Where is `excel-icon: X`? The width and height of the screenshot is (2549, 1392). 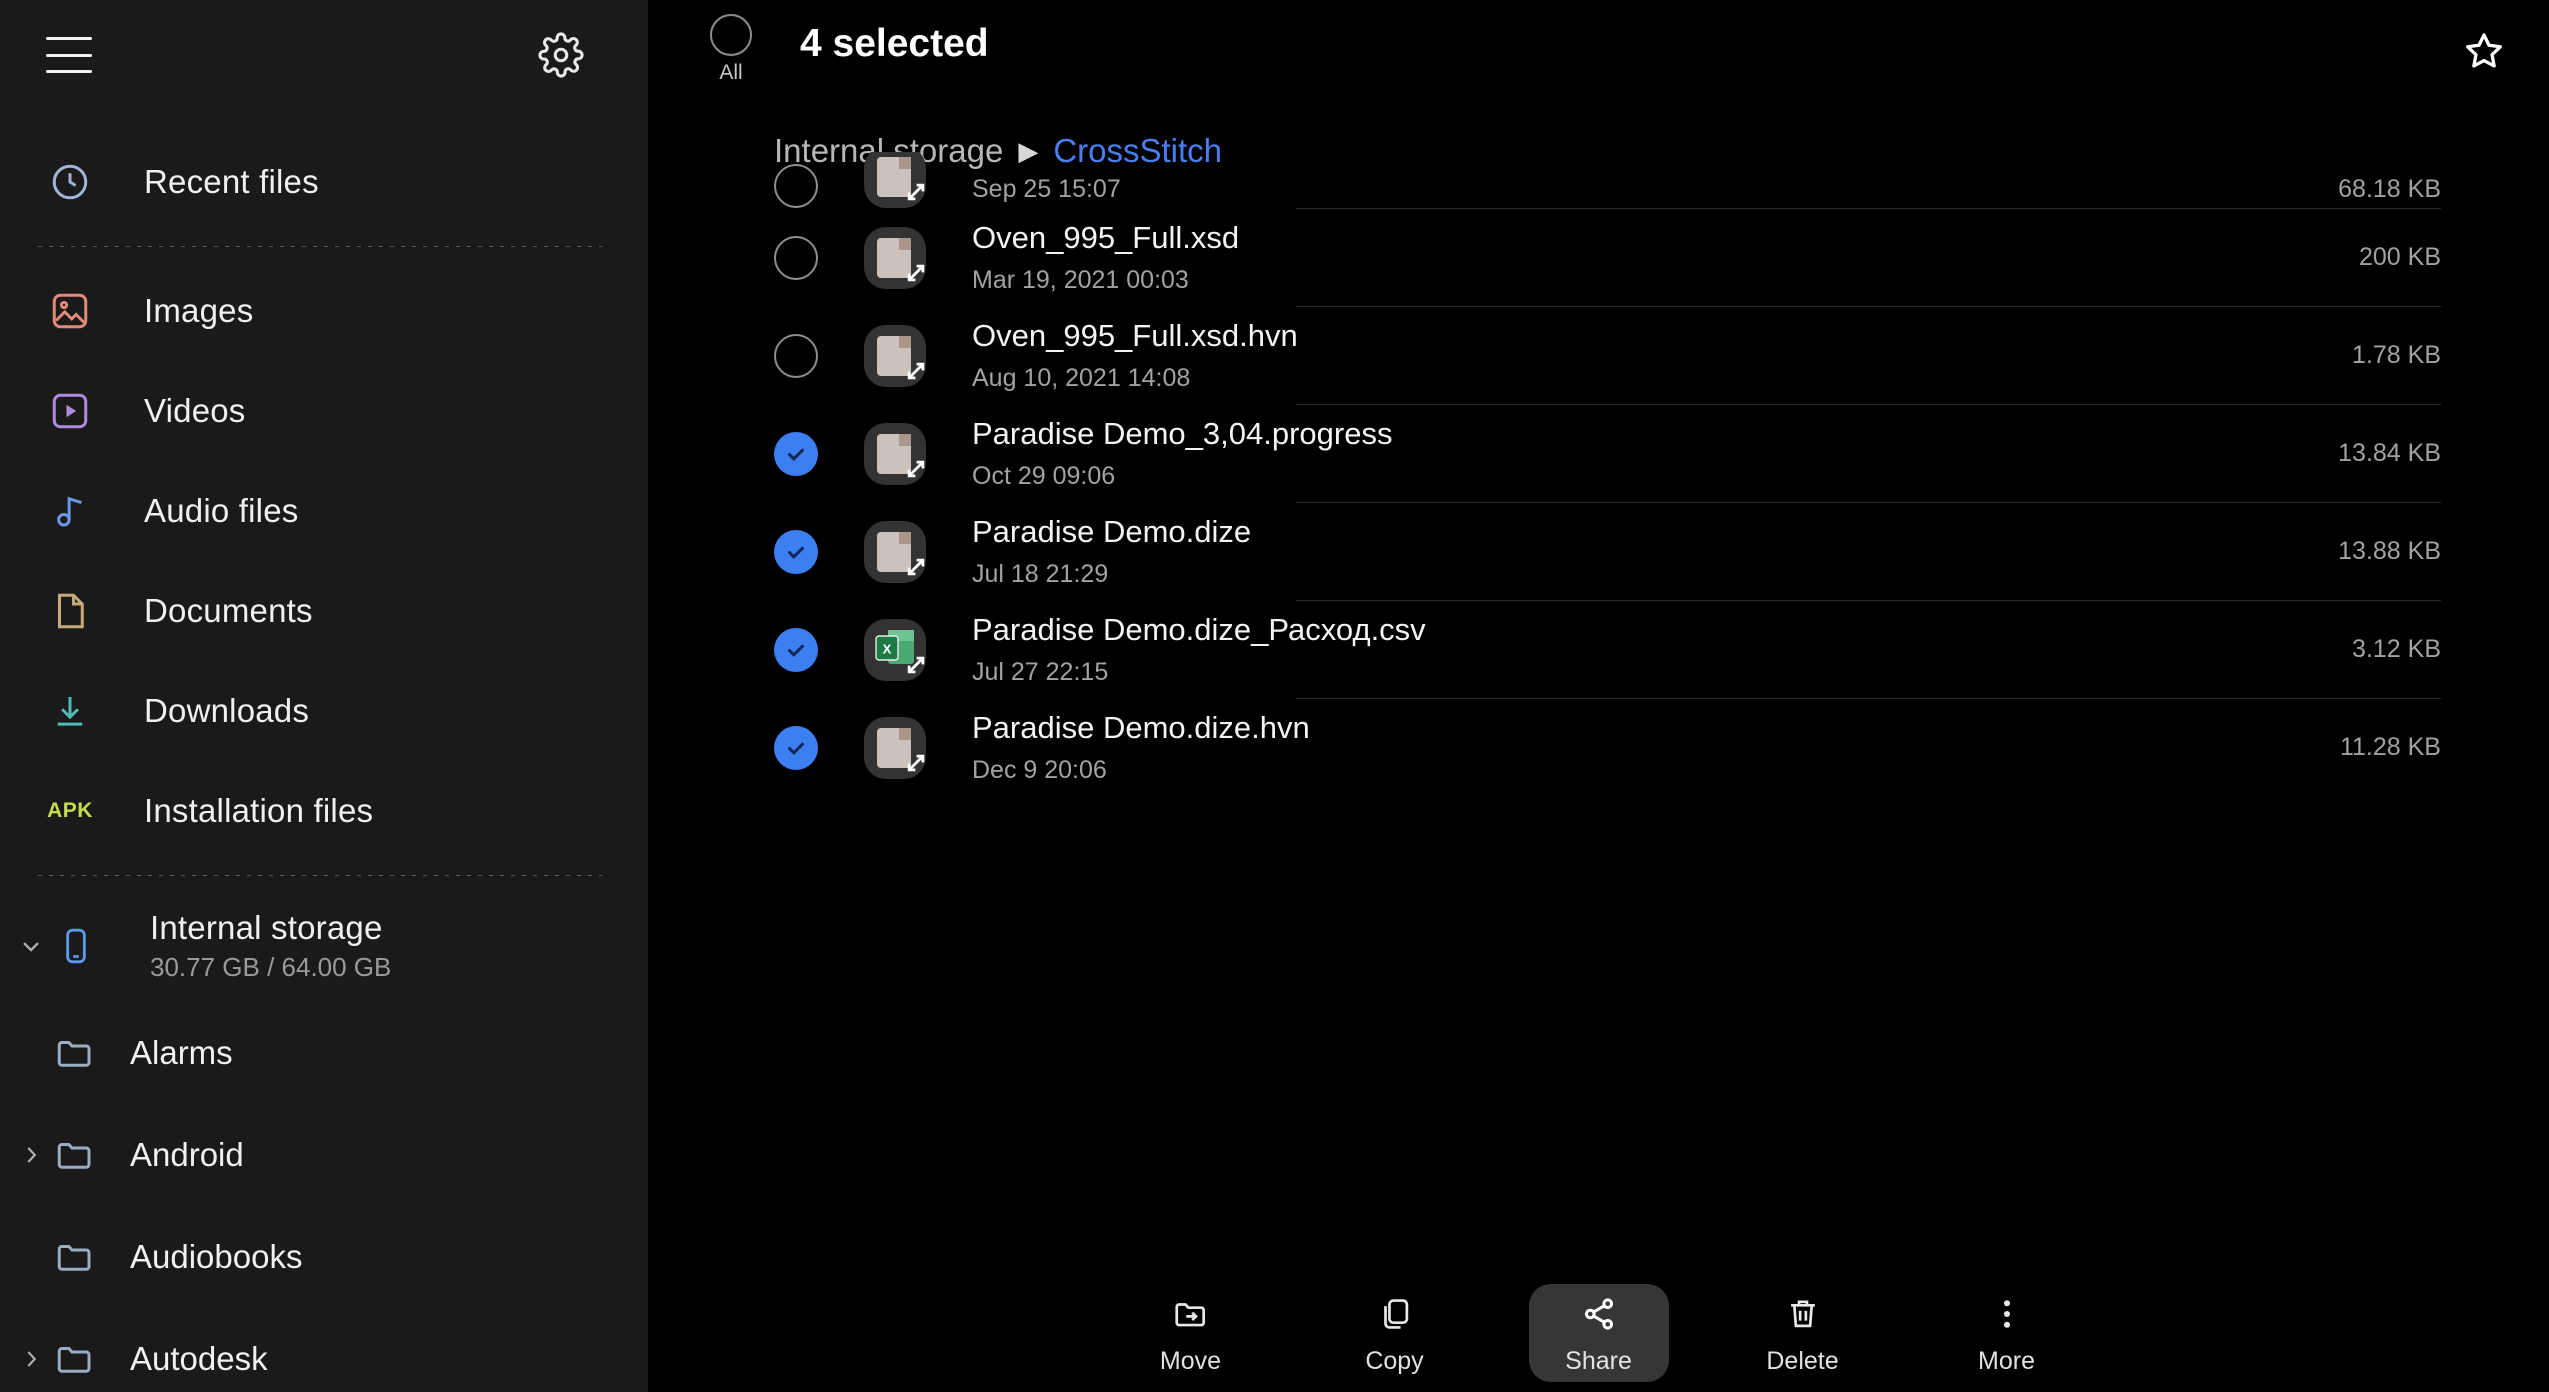
excel-icon: X is located at coordinates (895, 649).